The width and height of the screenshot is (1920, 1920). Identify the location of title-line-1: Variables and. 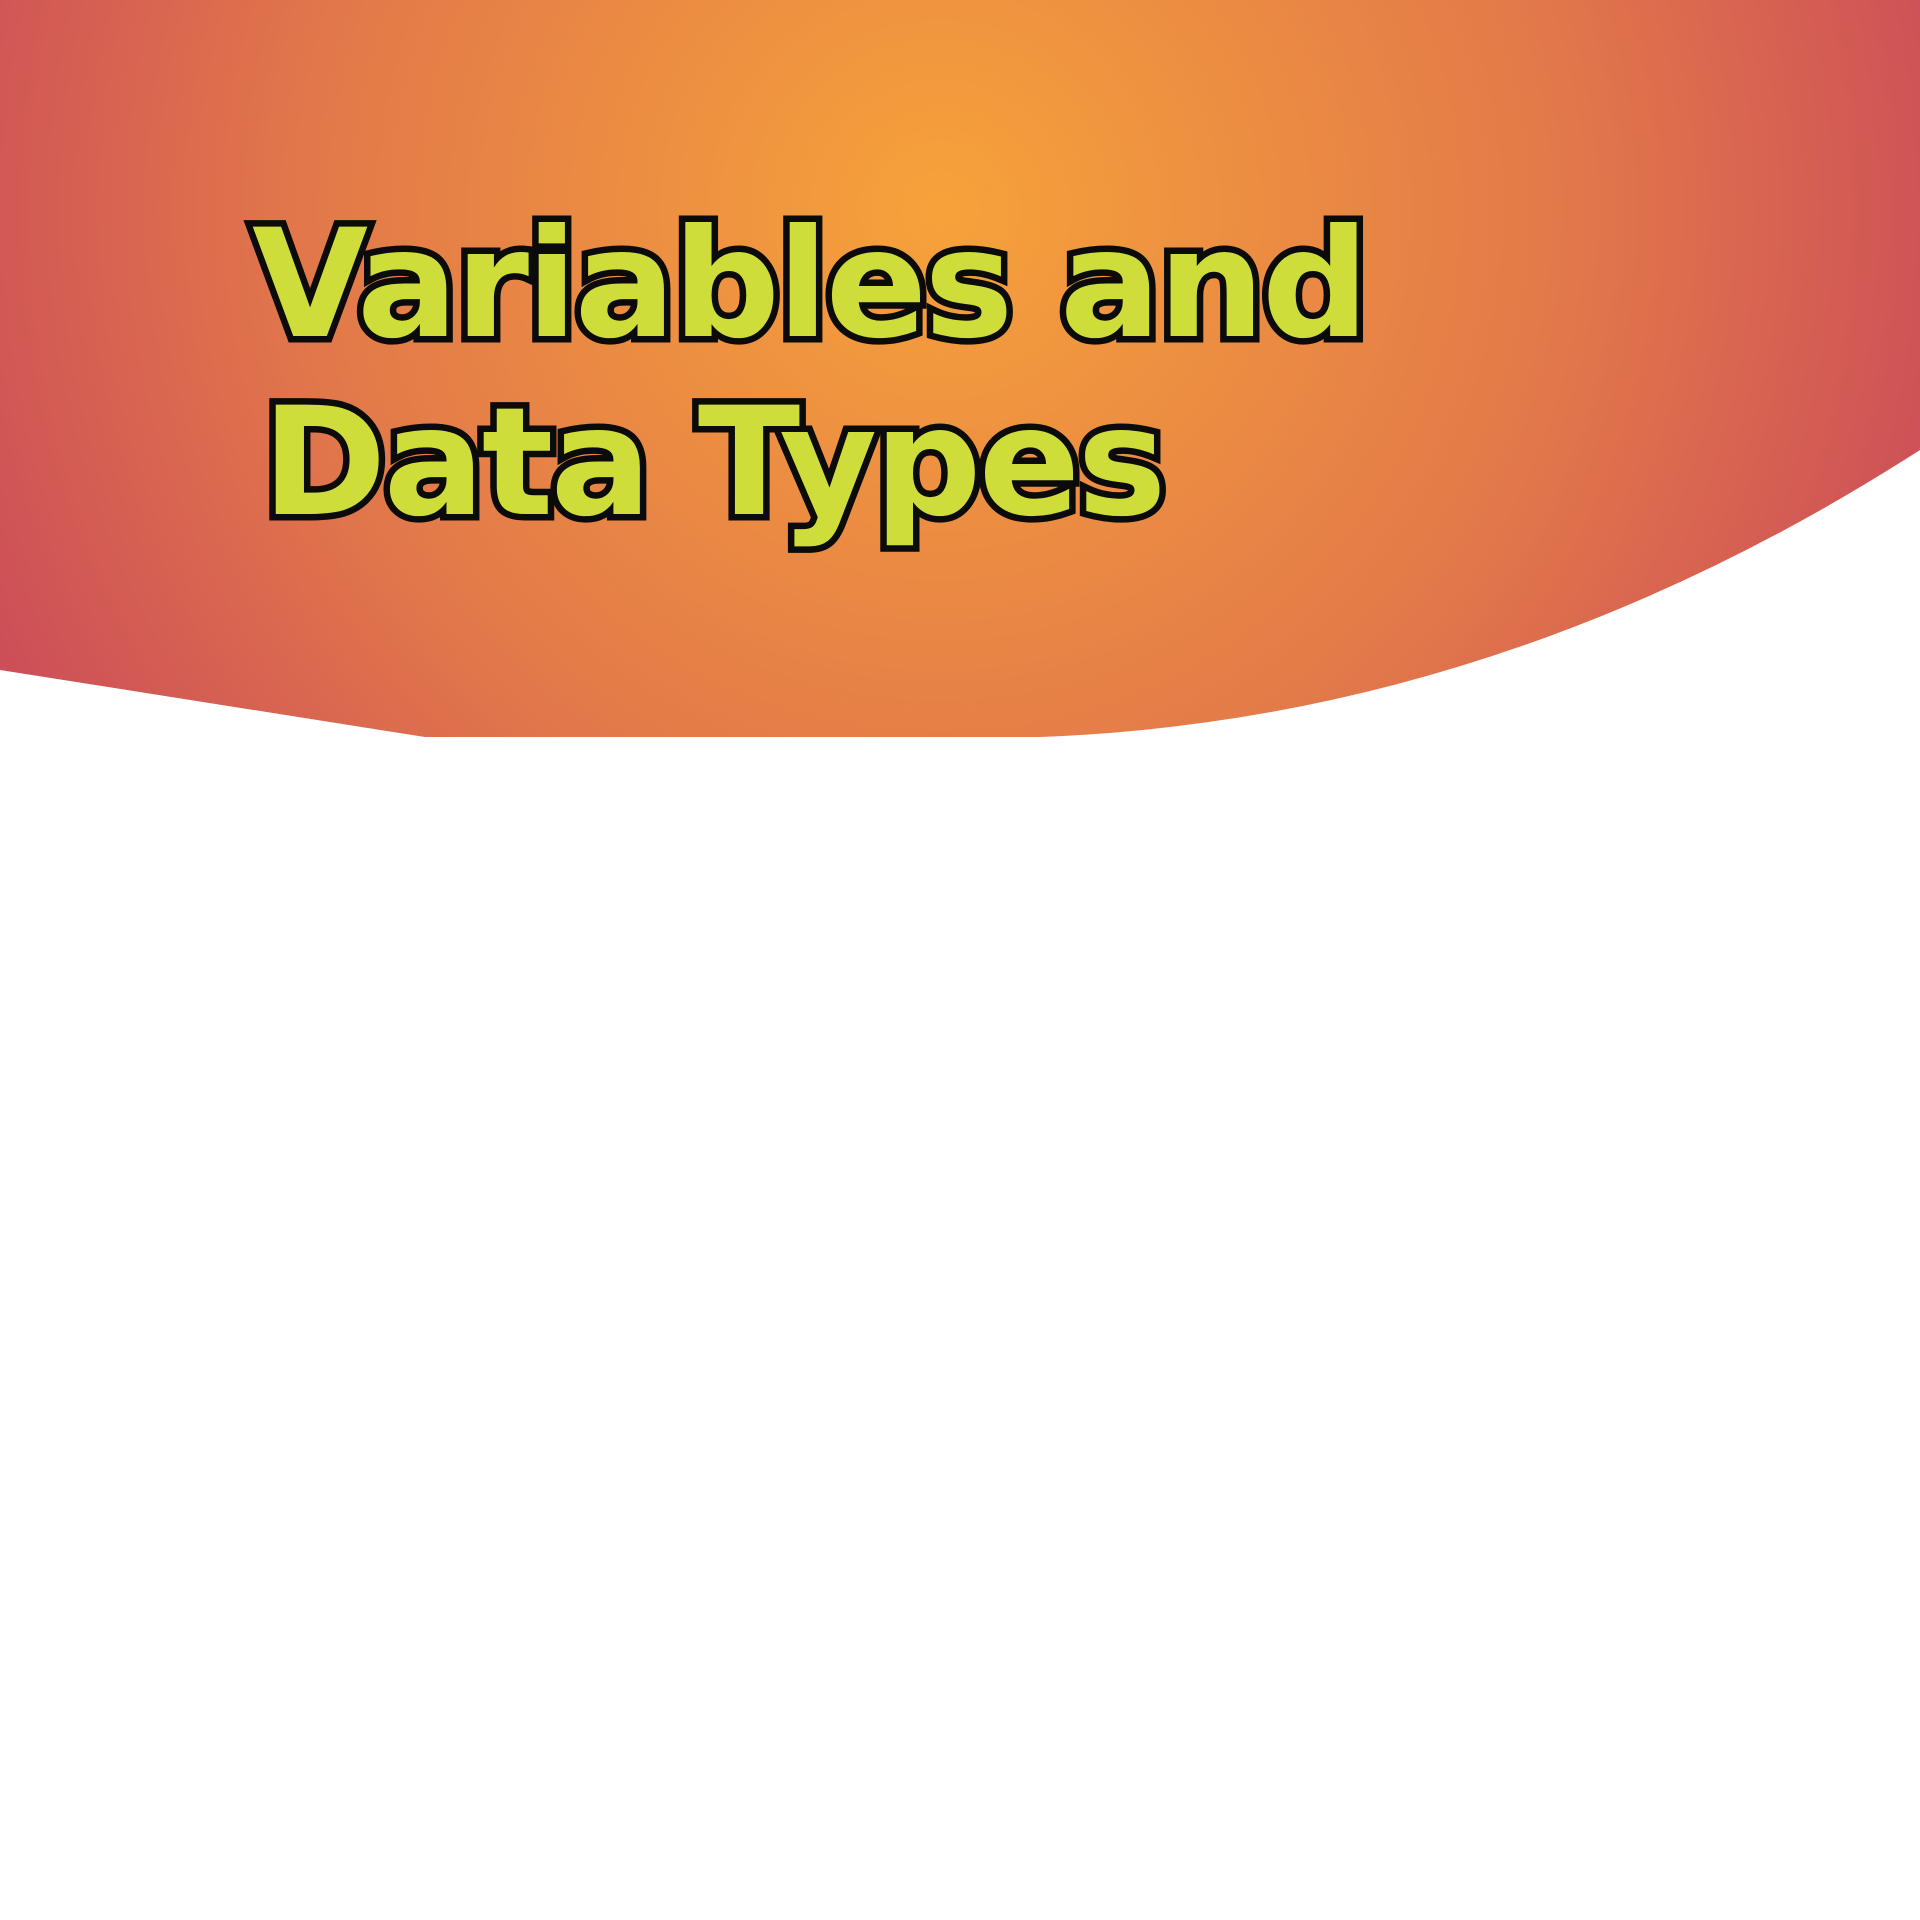
(811, 285).